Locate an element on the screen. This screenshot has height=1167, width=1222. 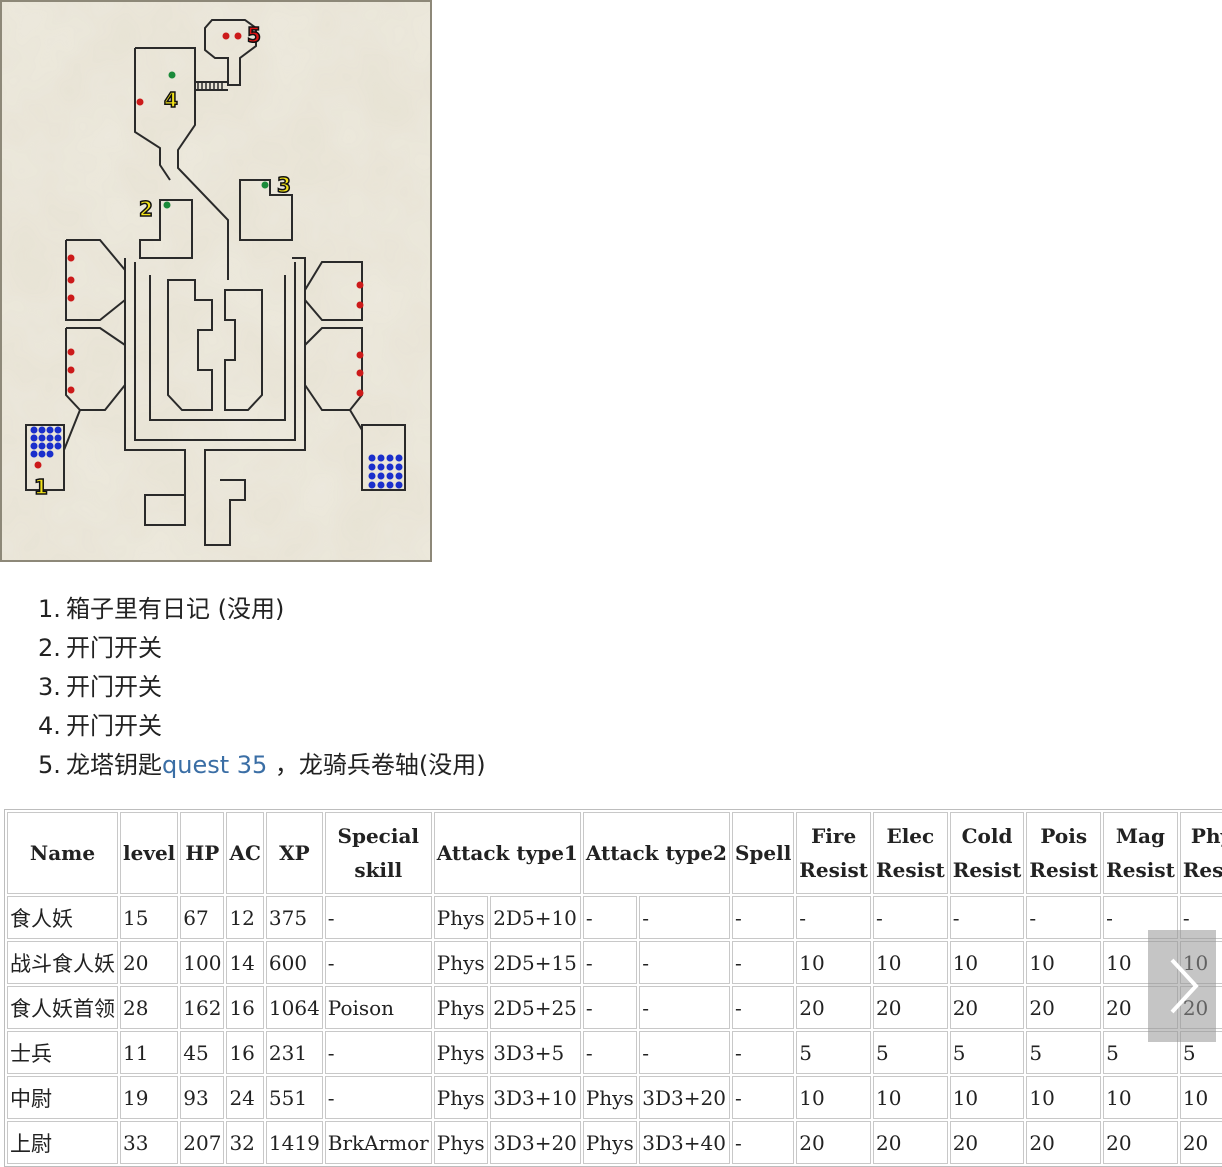
note-text: 龙塔钥匙 is located at coordinates (114, 765).